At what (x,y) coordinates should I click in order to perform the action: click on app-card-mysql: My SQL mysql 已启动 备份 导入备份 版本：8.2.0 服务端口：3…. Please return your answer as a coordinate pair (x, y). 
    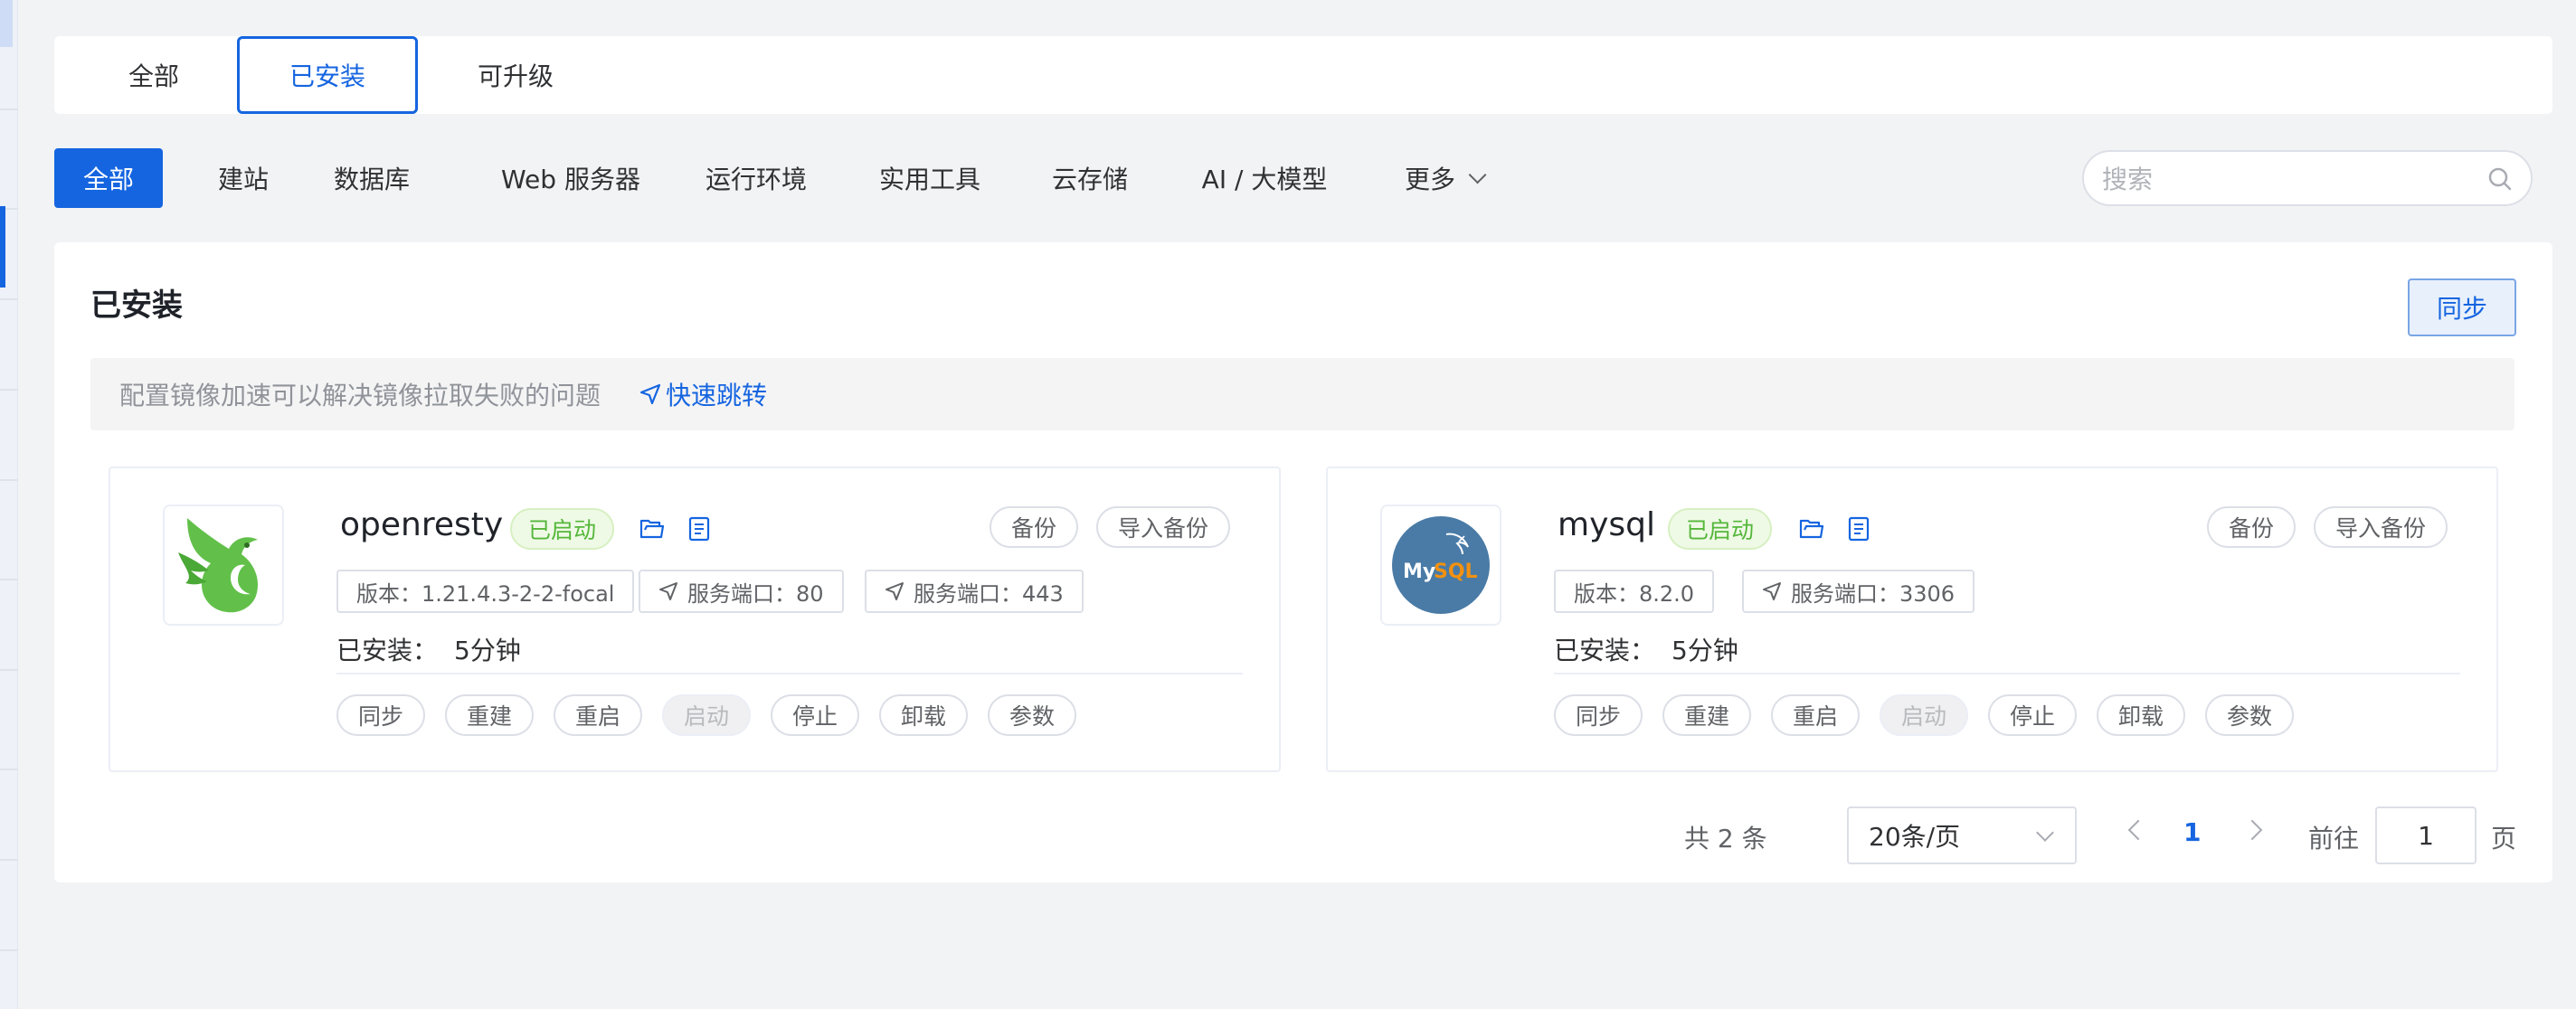
    Looking at the image, I should click on (1912, 619).